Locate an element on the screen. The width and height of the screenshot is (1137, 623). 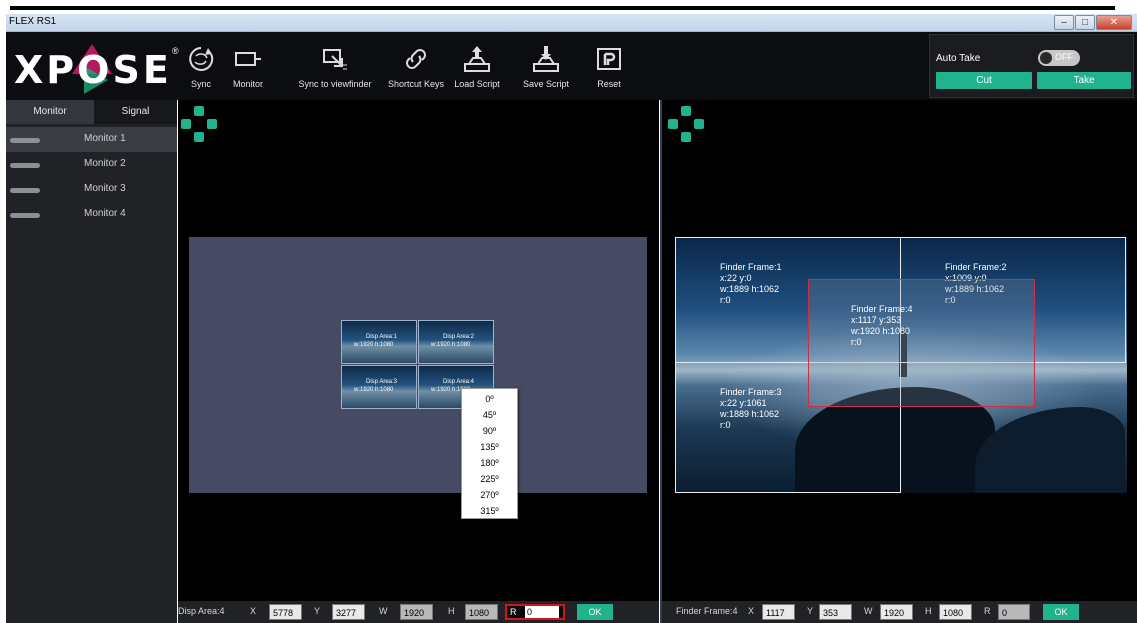
monitor-list-item: Monitor 4 is located at coordinates (91, 214).